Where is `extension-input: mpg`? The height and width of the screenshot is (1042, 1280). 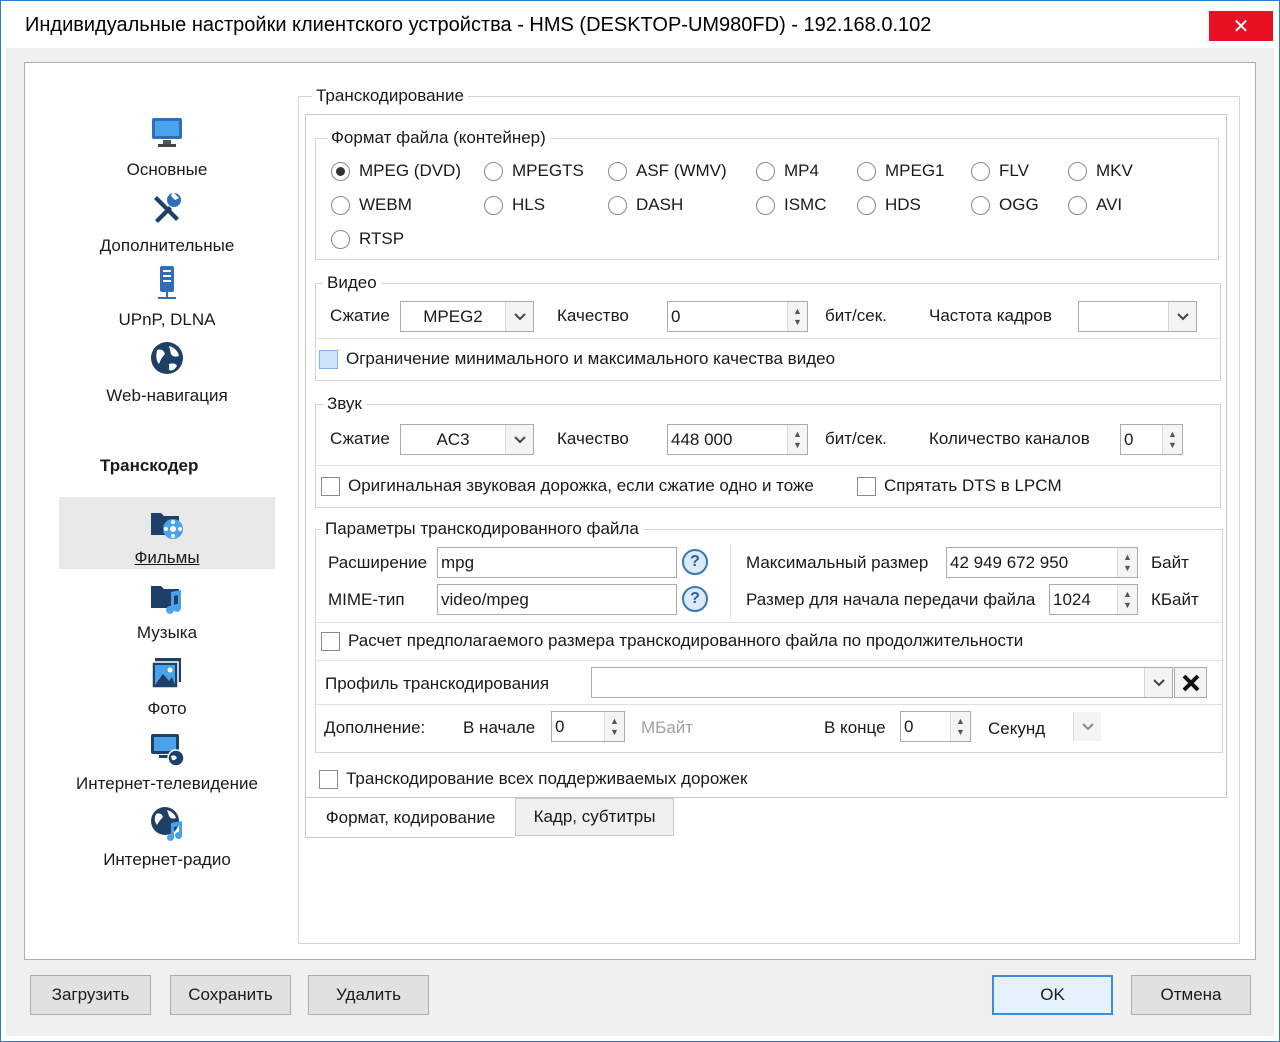
extension-input: mpg is located at coordinates (557, 562).